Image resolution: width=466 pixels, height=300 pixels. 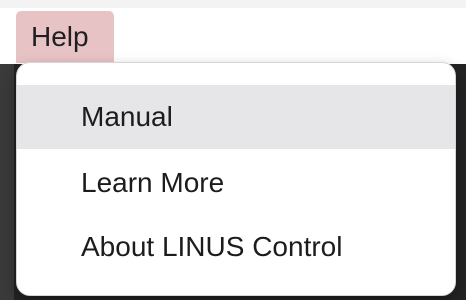 What do you see at coordinates (233, 4) in the screenshot?
I see `menu-bar-top-edge` at bounding box center [233, 4].